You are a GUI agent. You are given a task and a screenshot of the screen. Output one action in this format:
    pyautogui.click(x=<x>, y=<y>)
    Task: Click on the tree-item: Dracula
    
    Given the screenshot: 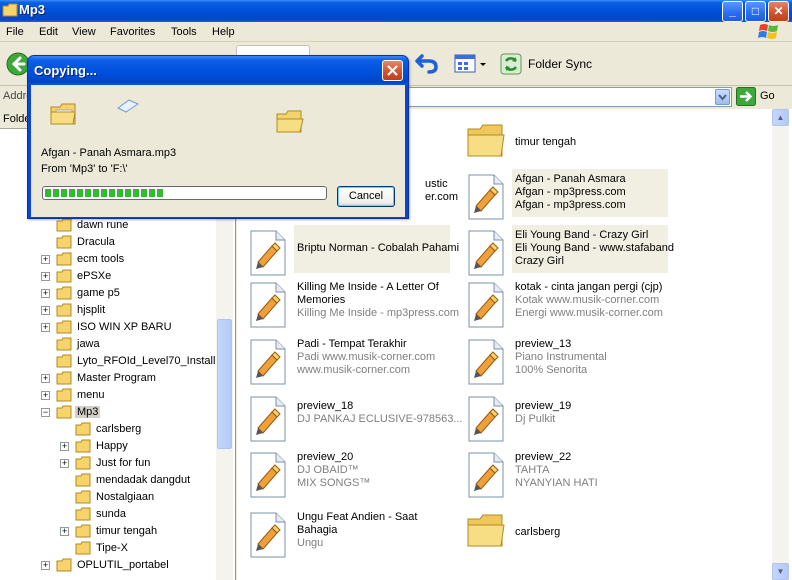 What is the action you would take?
    pyautogui.click(x=107, y=242)
    